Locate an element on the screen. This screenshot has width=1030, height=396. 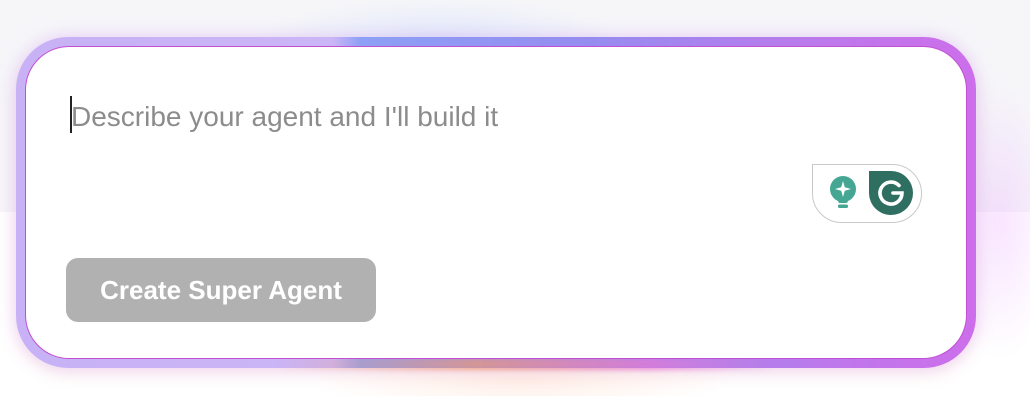
create-super-agent-button: Create Super Agent is located at coordinates (221, 290).